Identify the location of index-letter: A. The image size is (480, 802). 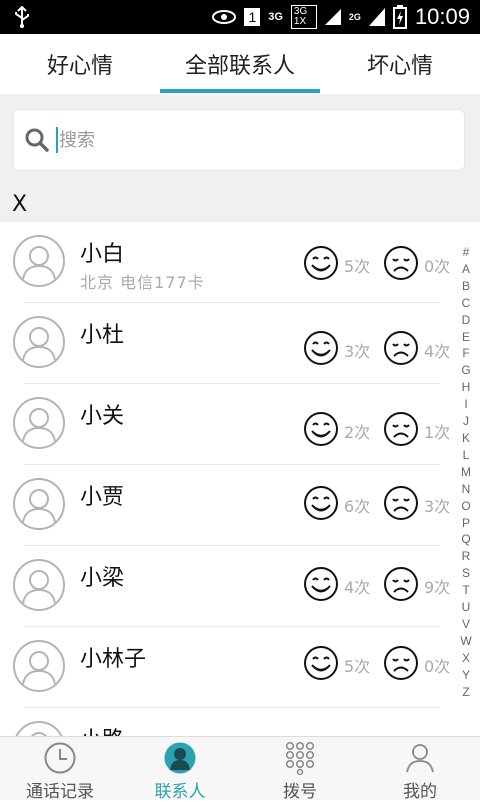
(466, 269).